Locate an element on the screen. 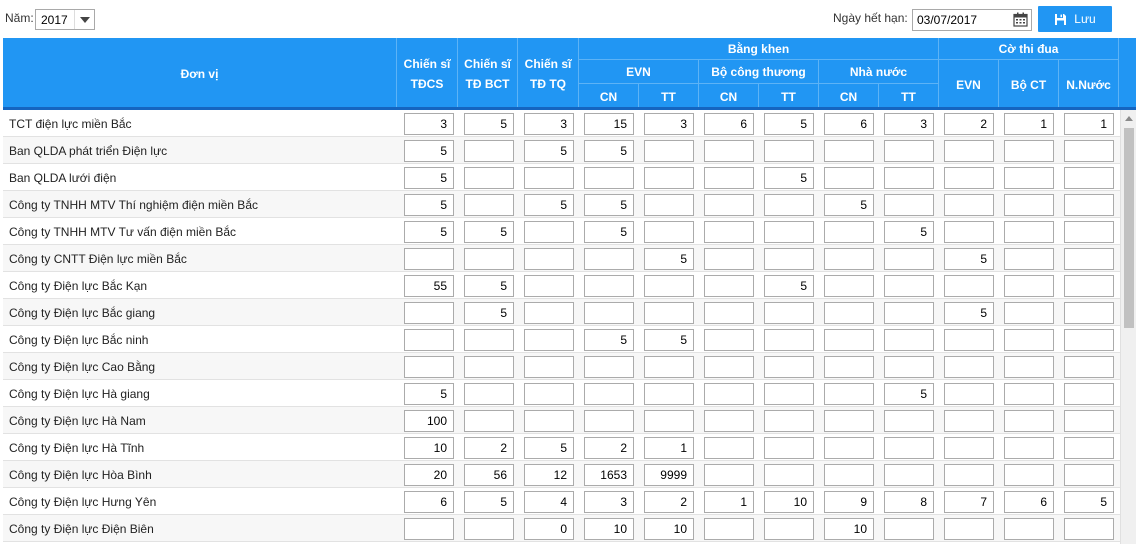  calendar-icon is located at coordinates (1020, 19).